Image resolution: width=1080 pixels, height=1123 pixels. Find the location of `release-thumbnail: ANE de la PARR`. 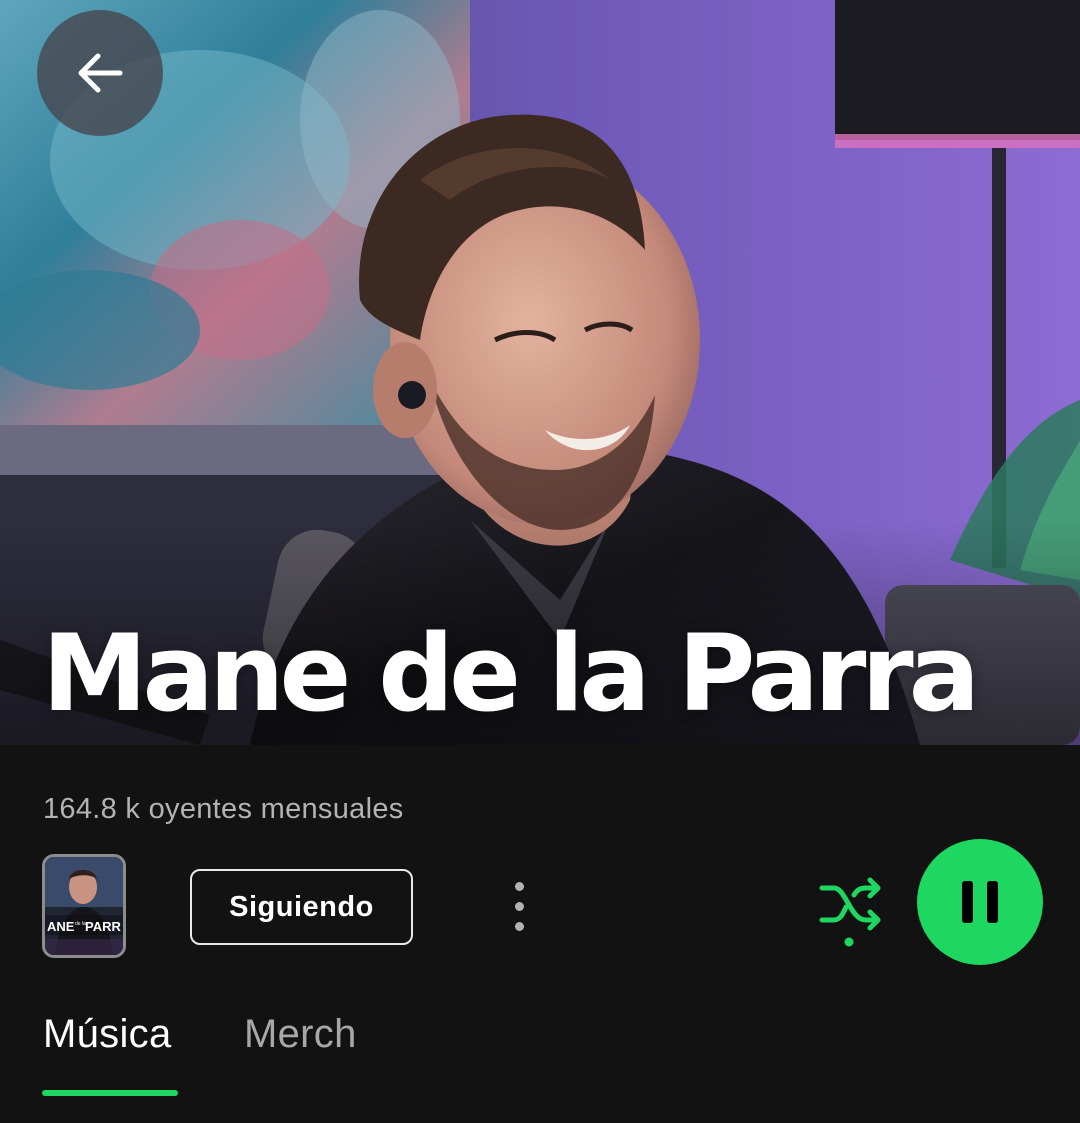

release-thumbnail: ANE de la PARR is located at coordinates (84, 906).